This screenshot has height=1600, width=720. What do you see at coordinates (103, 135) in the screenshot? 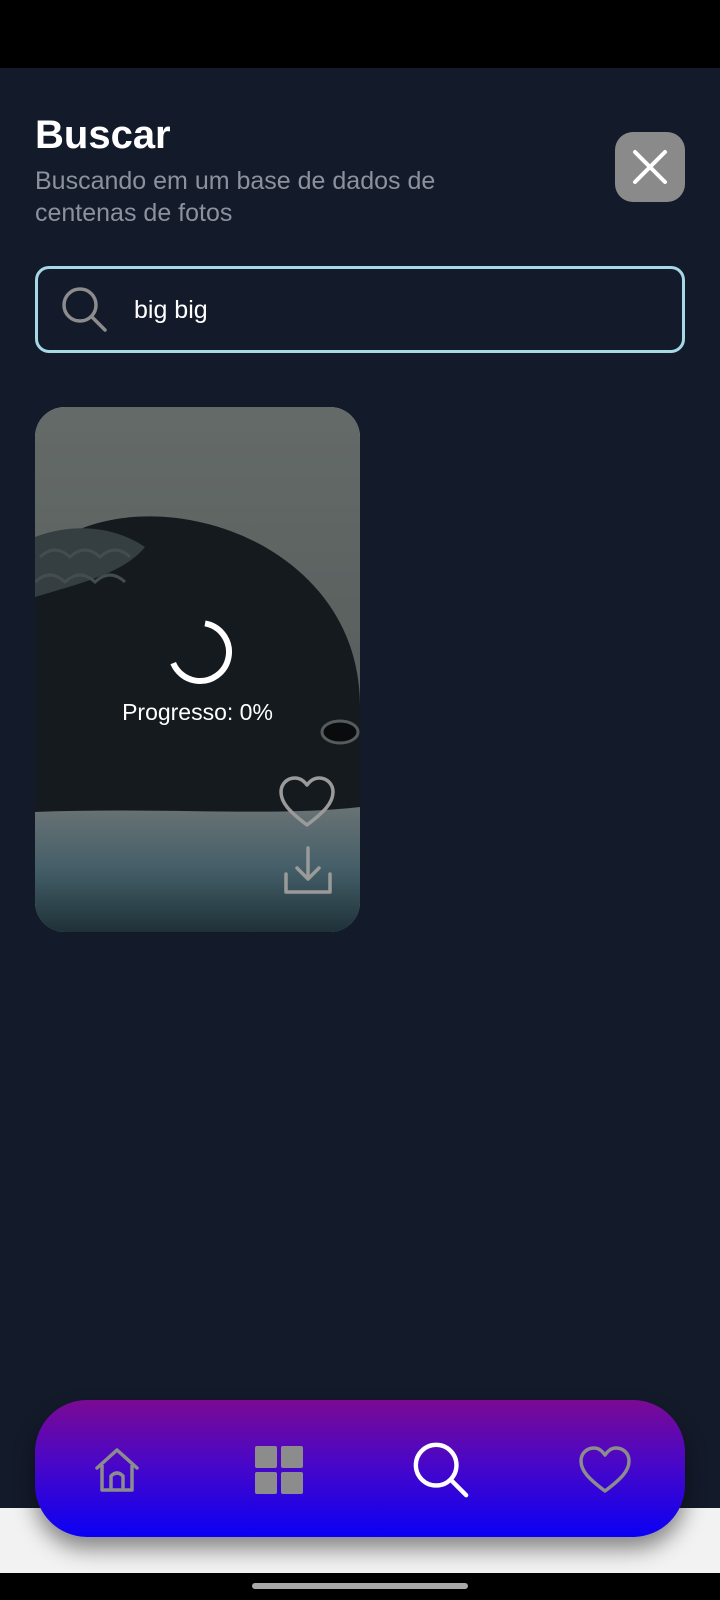
I see `page-title: Buscar` at bounding box center [103, 135].